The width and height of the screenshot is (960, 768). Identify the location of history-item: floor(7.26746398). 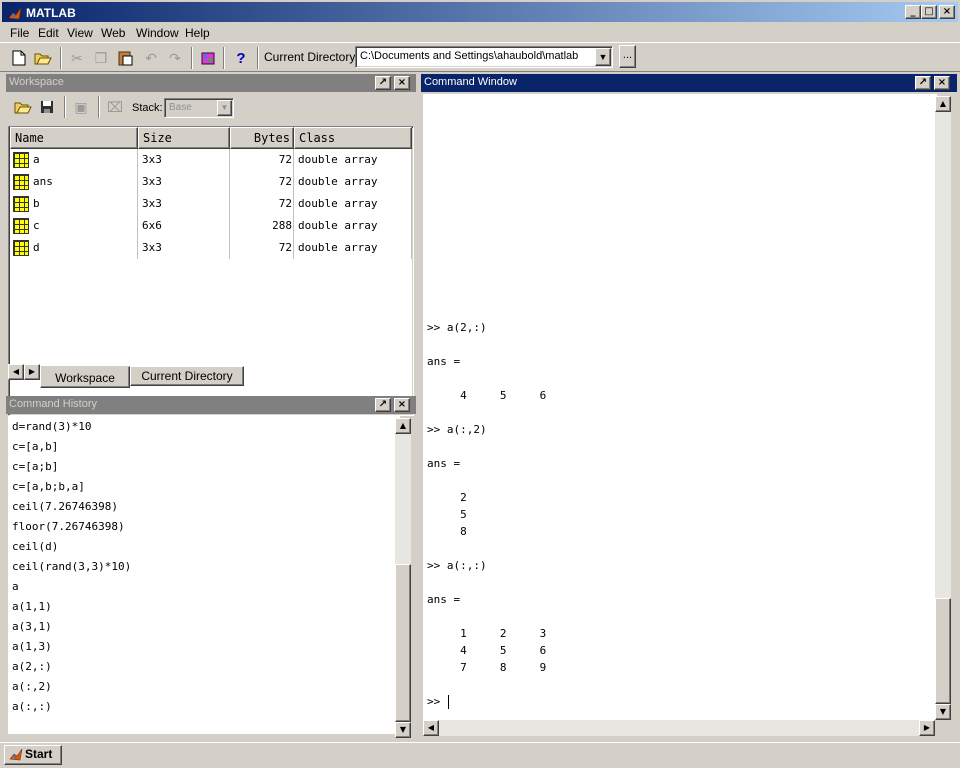
(68, 527).